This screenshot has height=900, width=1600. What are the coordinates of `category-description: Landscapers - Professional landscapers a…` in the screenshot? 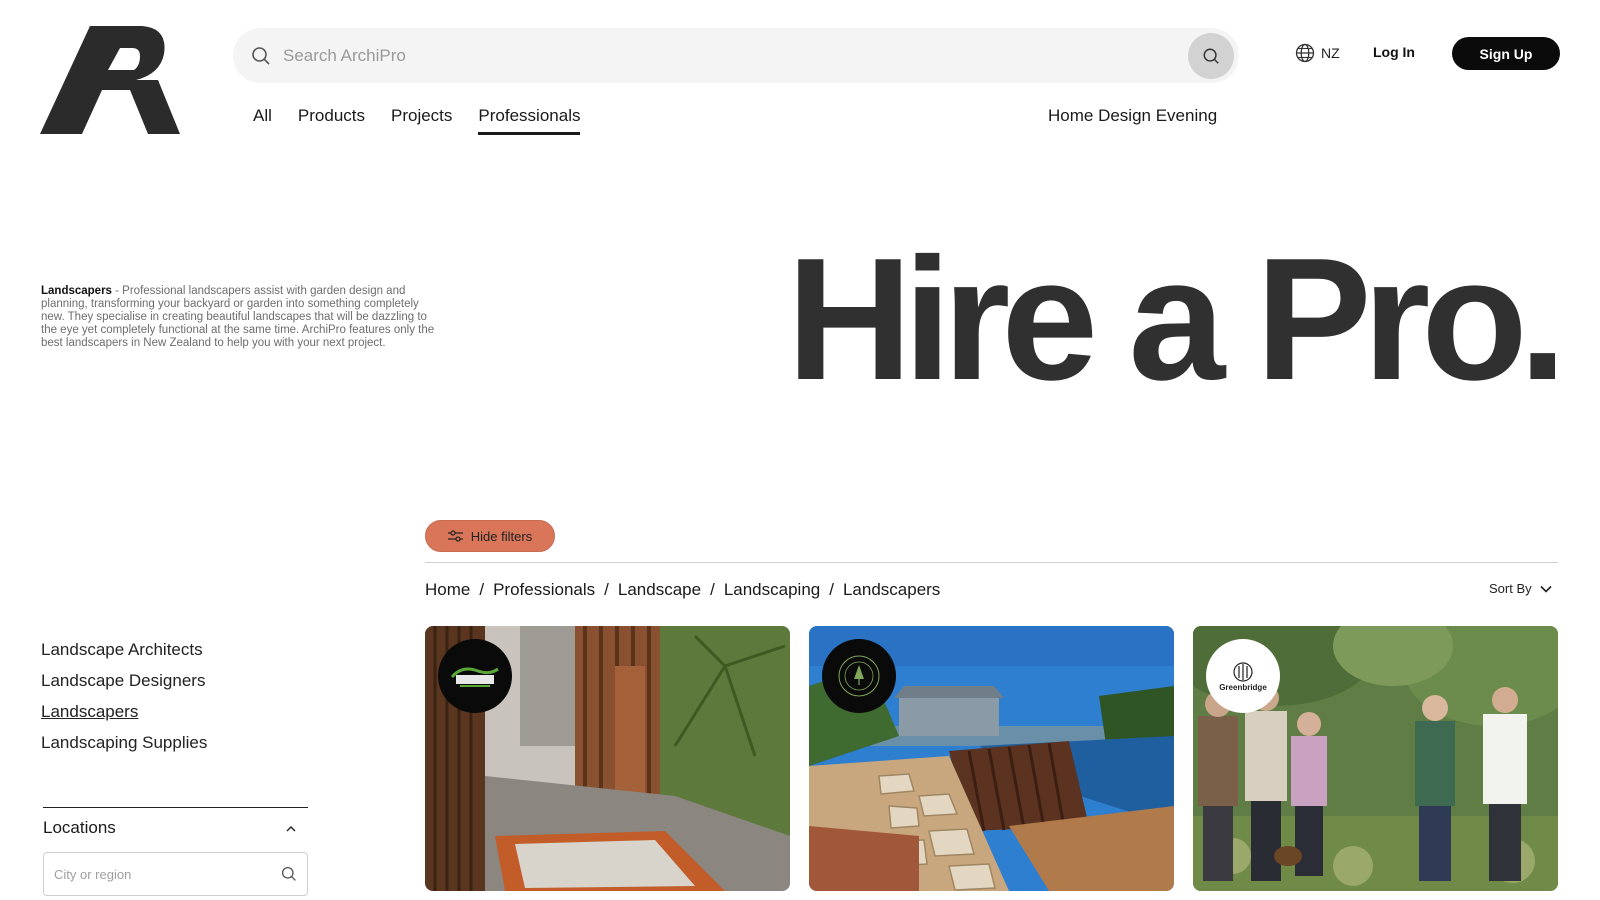 It's located at (241, 317).